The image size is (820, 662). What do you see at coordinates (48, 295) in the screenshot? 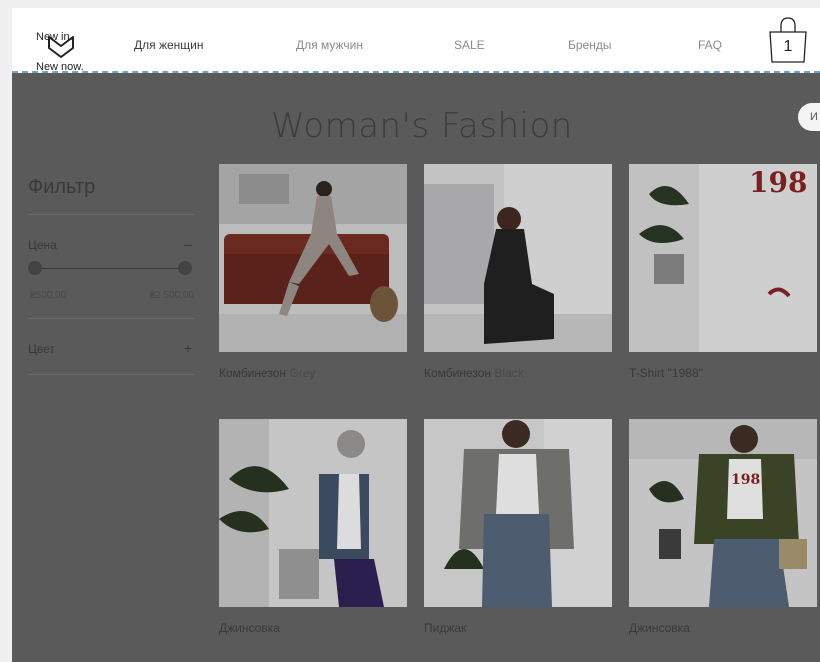
I see `price-min-value: ₴500,00` at bounding box center [48, 295].